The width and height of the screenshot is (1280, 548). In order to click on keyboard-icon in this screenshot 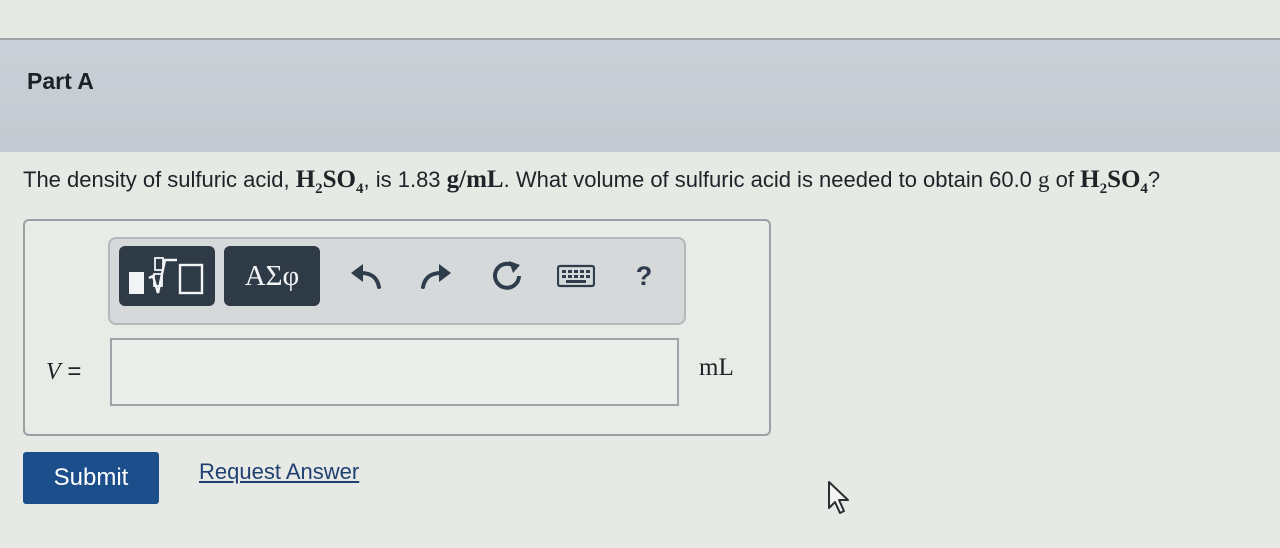, I will do `click(576, 276)`.